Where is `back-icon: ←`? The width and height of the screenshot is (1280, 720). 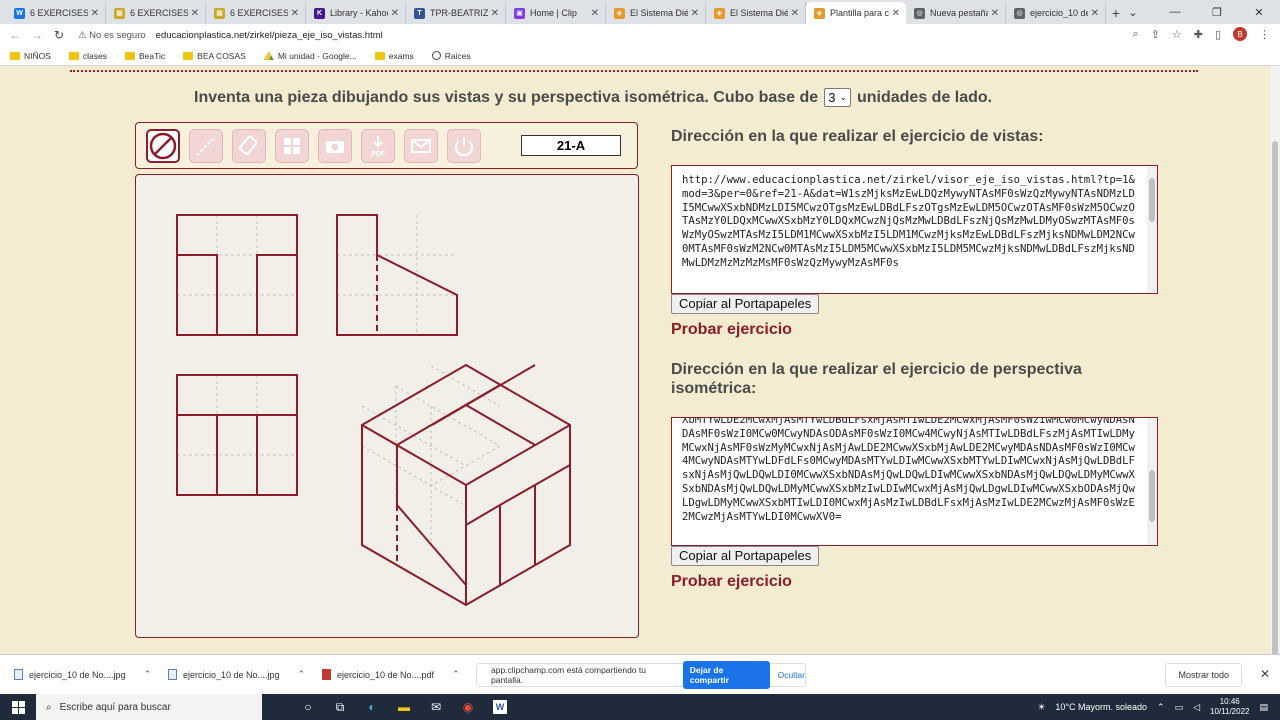
back-icon: ← is located at coordinates (15, 35).